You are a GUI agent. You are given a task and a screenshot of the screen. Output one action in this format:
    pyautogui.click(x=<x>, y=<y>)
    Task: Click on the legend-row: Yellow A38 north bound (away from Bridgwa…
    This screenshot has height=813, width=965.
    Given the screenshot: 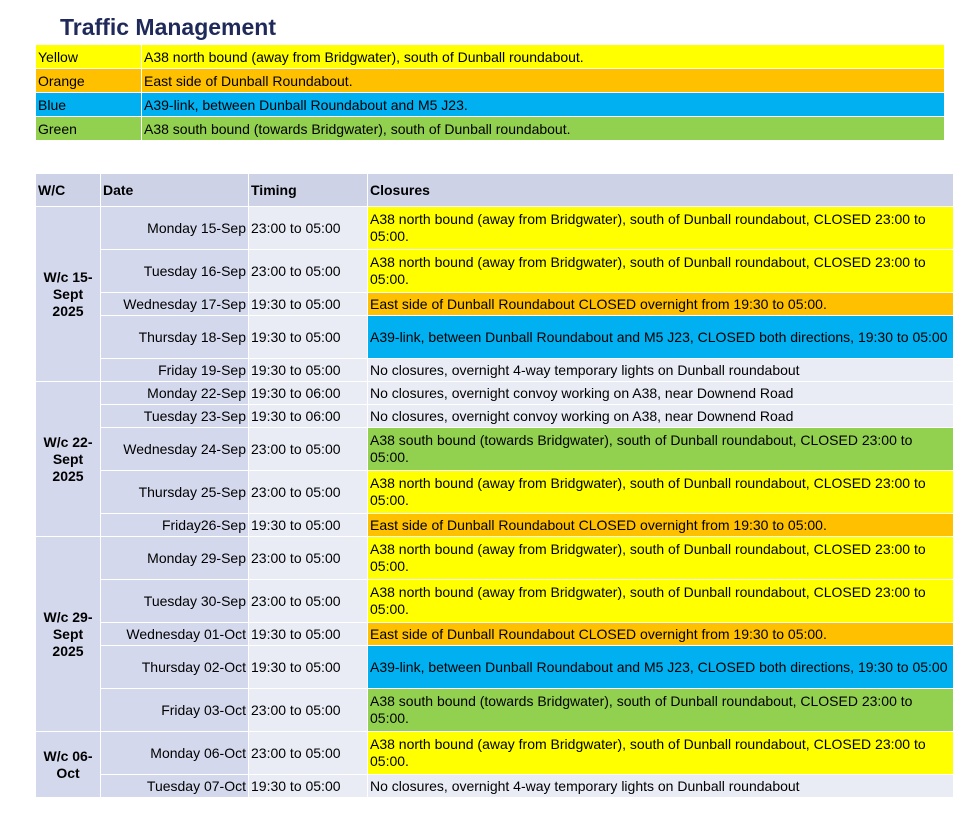 What is the action you would take?
    pyautogui.click(x=490, y=56)
    